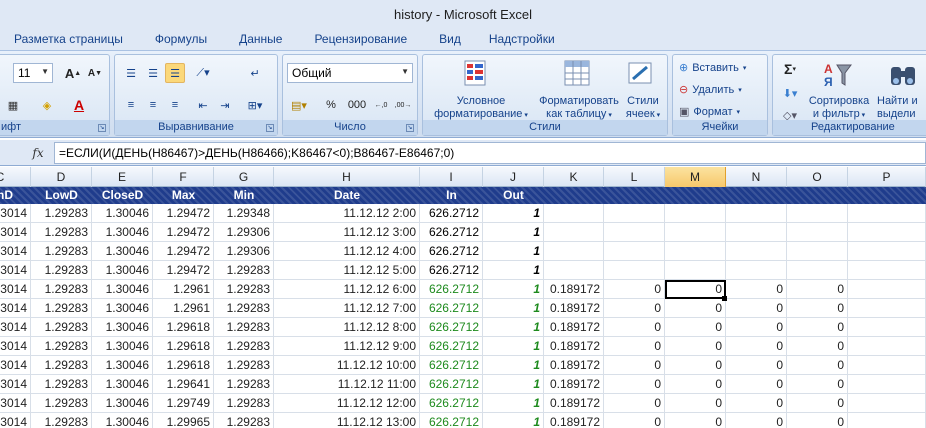  Describe the element at coordinates (183, 420) in the screenshot. I see `cell-f: 1.29965` at that location.